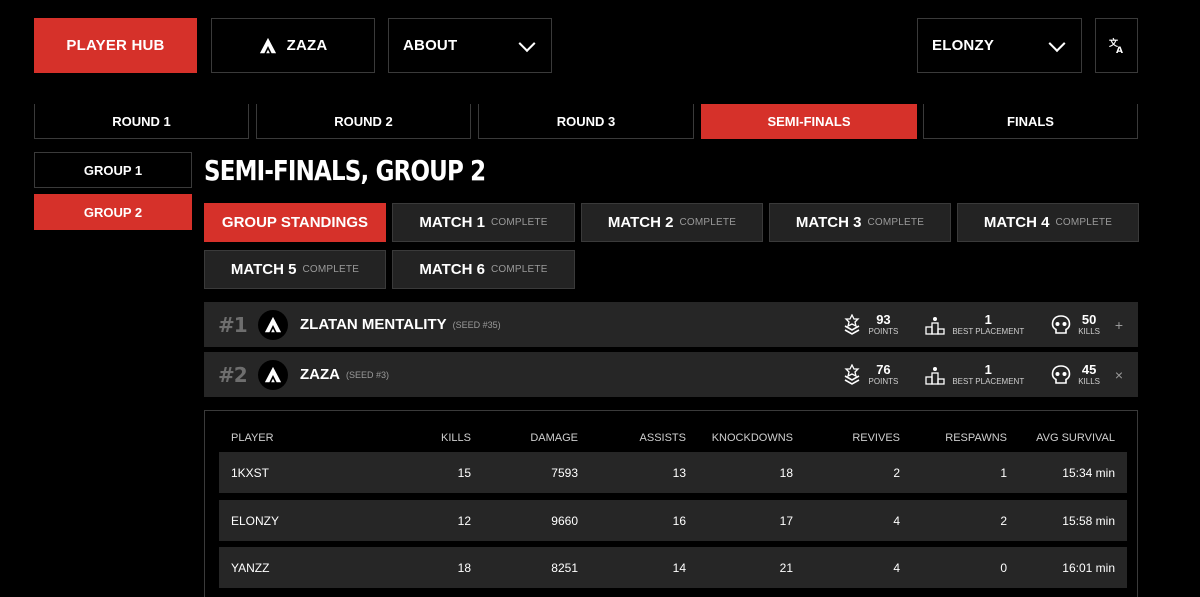 Image resolution: width=1200 pixels, height=597 pixels. I want to click on cell-player: ELONZY, so click(255, 520).